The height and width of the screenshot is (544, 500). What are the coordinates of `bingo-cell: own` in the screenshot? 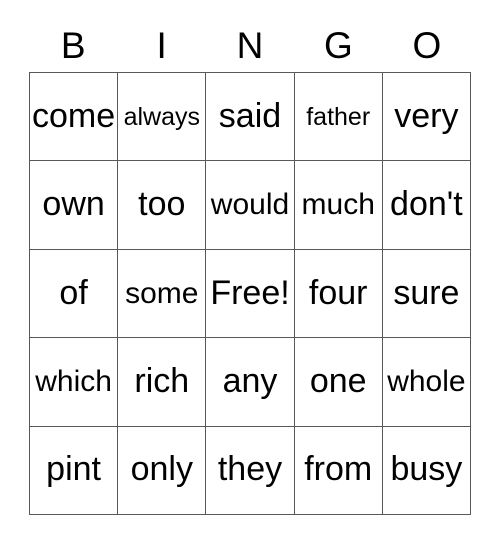 It's located at (74, 205).